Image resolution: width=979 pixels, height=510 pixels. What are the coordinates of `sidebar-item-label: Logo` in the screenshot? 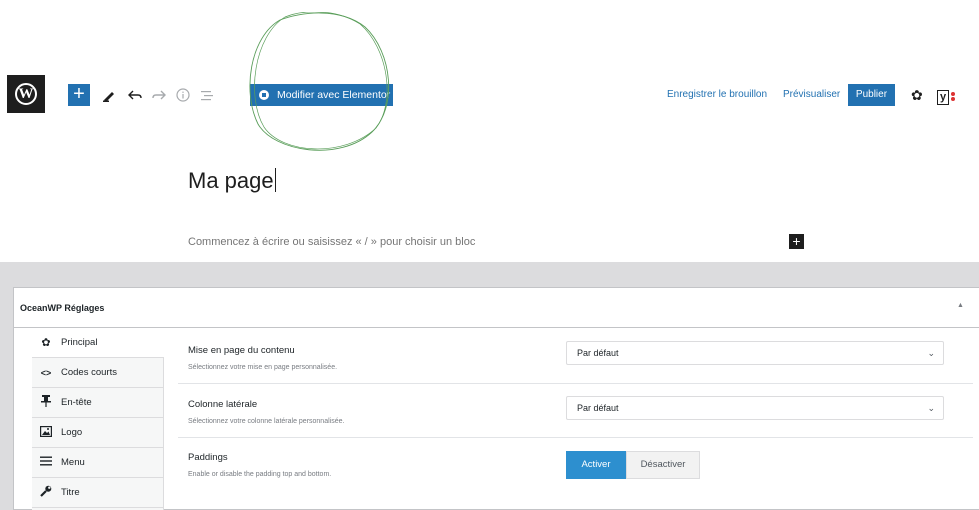 It's located at (72, 432).